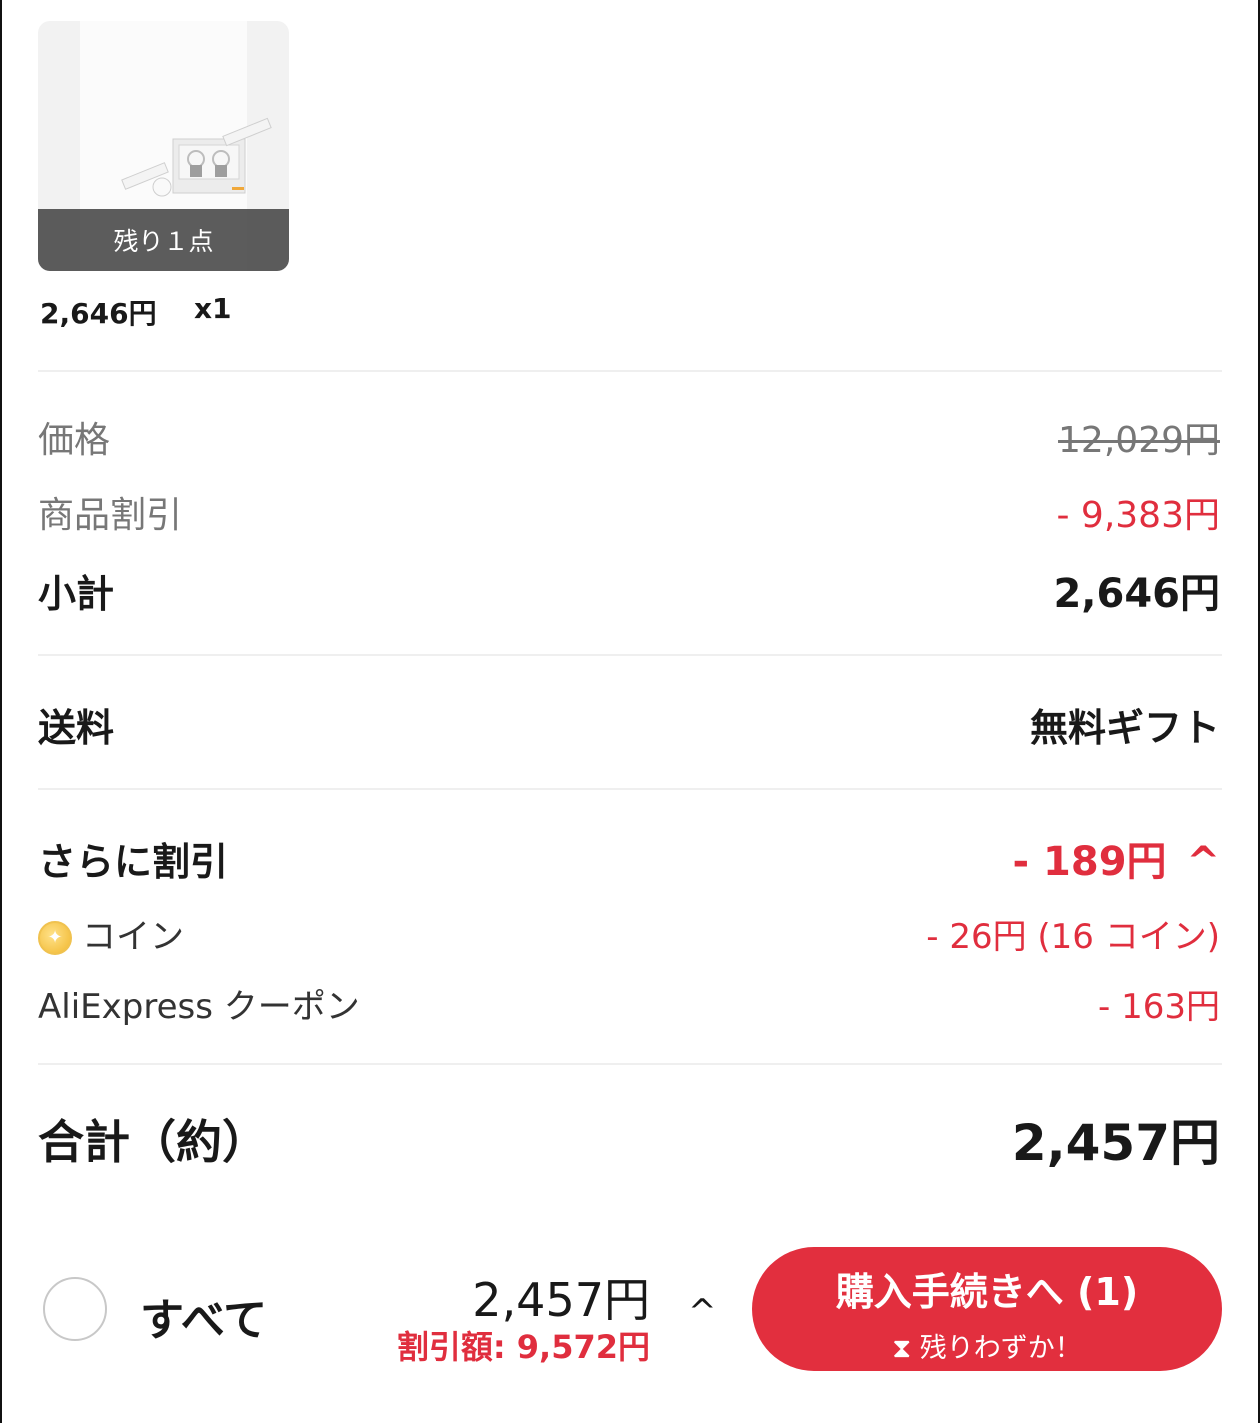 The height and width of the screenshot is (1423, 1260). What do you see at coordinates (561, 1300) in the screenshot?
I see `bar-total: 2,457円` at bounding box center [561, 1300].